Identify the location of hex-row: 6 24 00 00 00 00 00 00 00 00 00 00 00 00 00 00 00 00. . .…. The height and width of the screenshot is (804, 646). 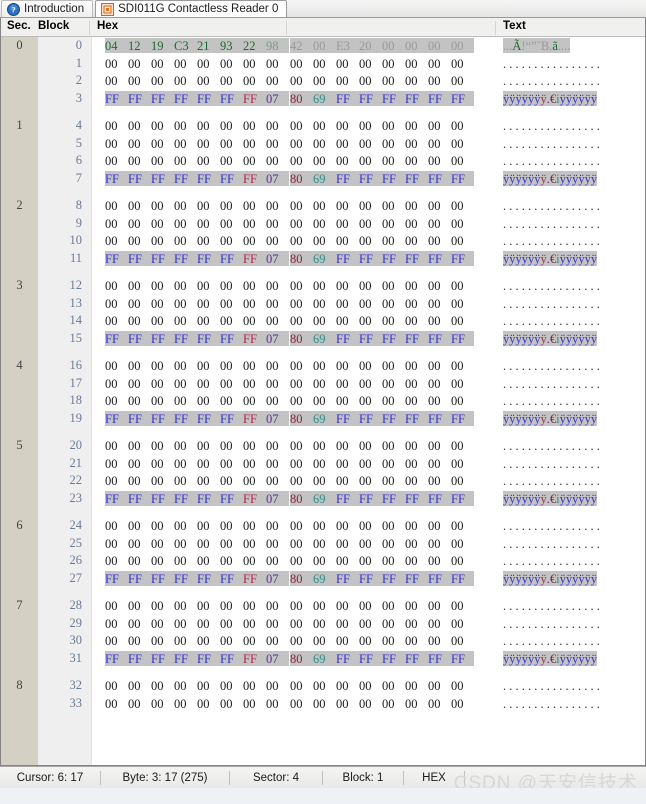
(323, 526).